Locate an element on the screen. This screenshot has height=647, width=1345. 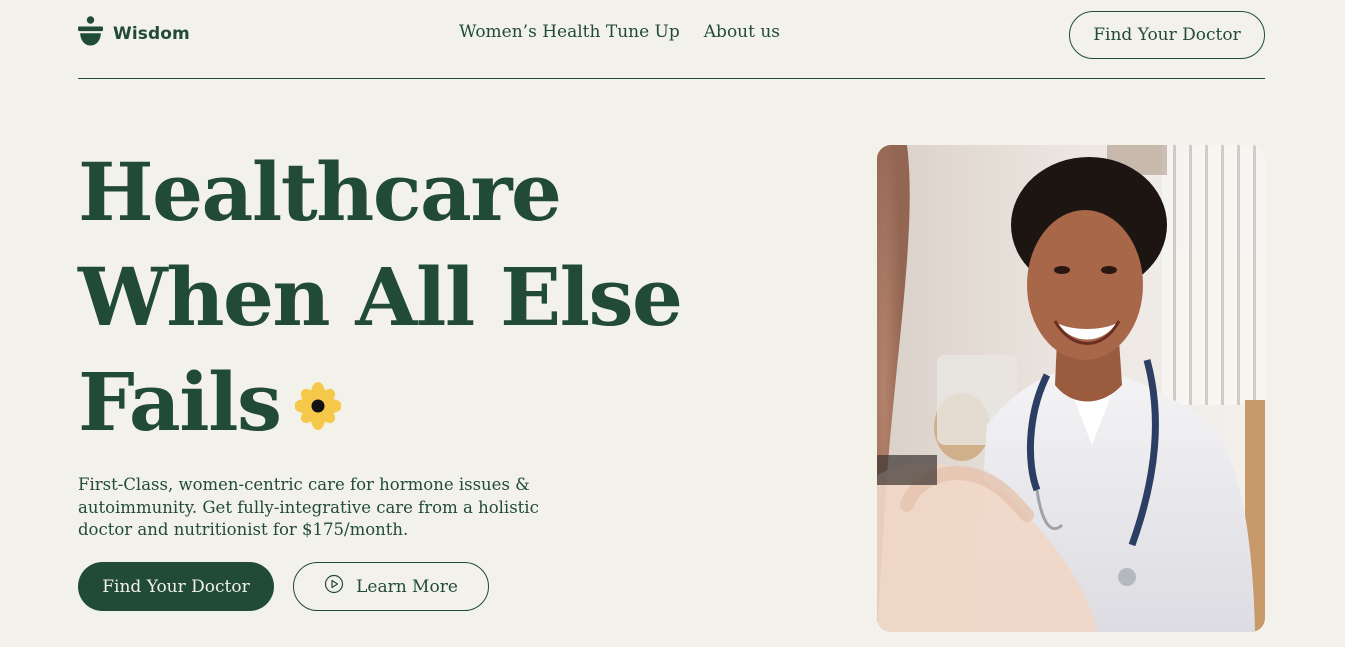
hero-title-line-3: Fails is located at coordinates (180, 402).